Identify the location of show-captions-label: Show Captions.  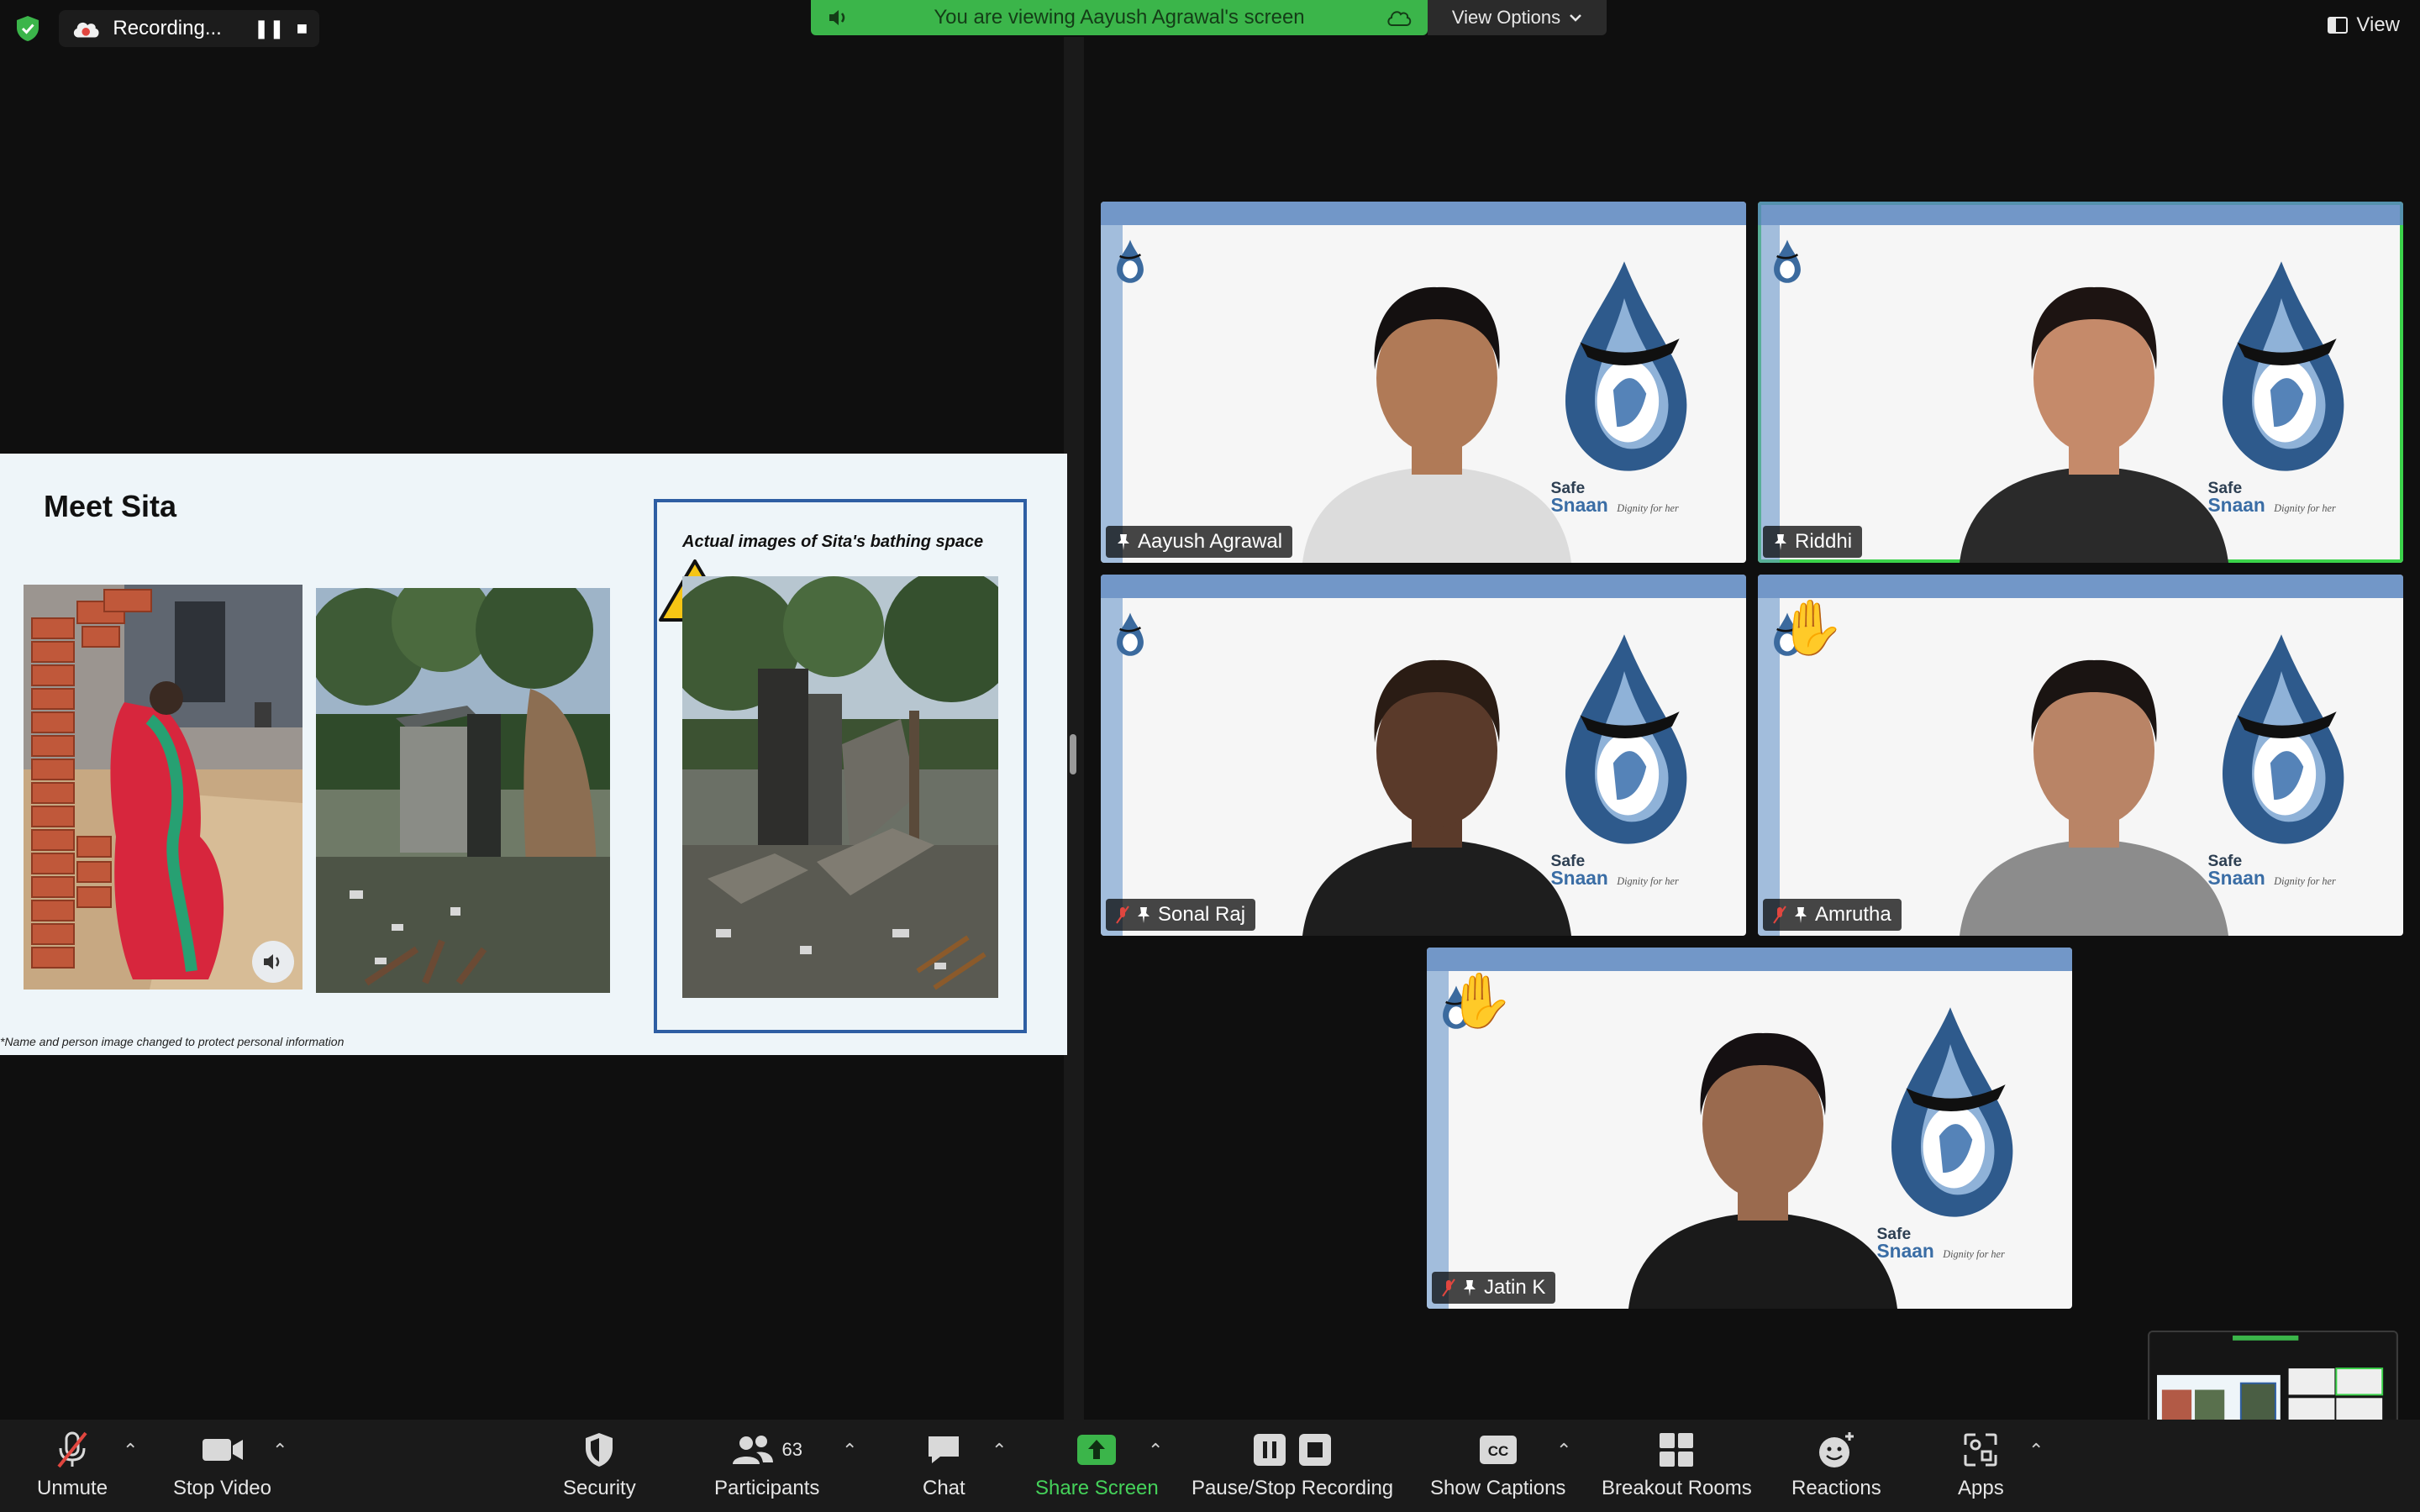
(1498, 1488).